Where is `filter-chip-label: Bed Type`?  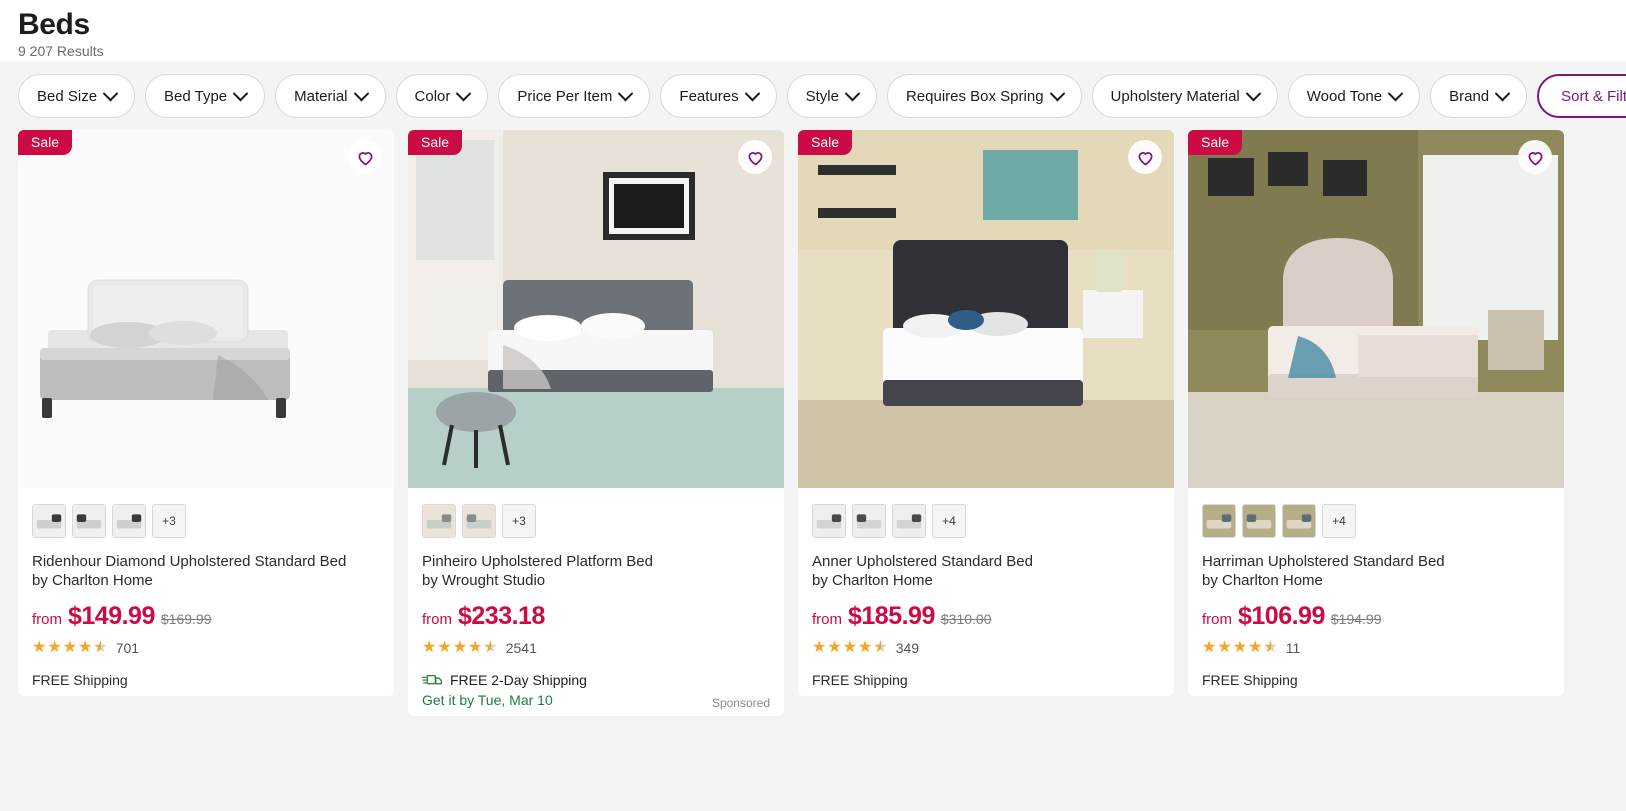 filter-chip-label: Bed Type is located at coordinates (196, 96).